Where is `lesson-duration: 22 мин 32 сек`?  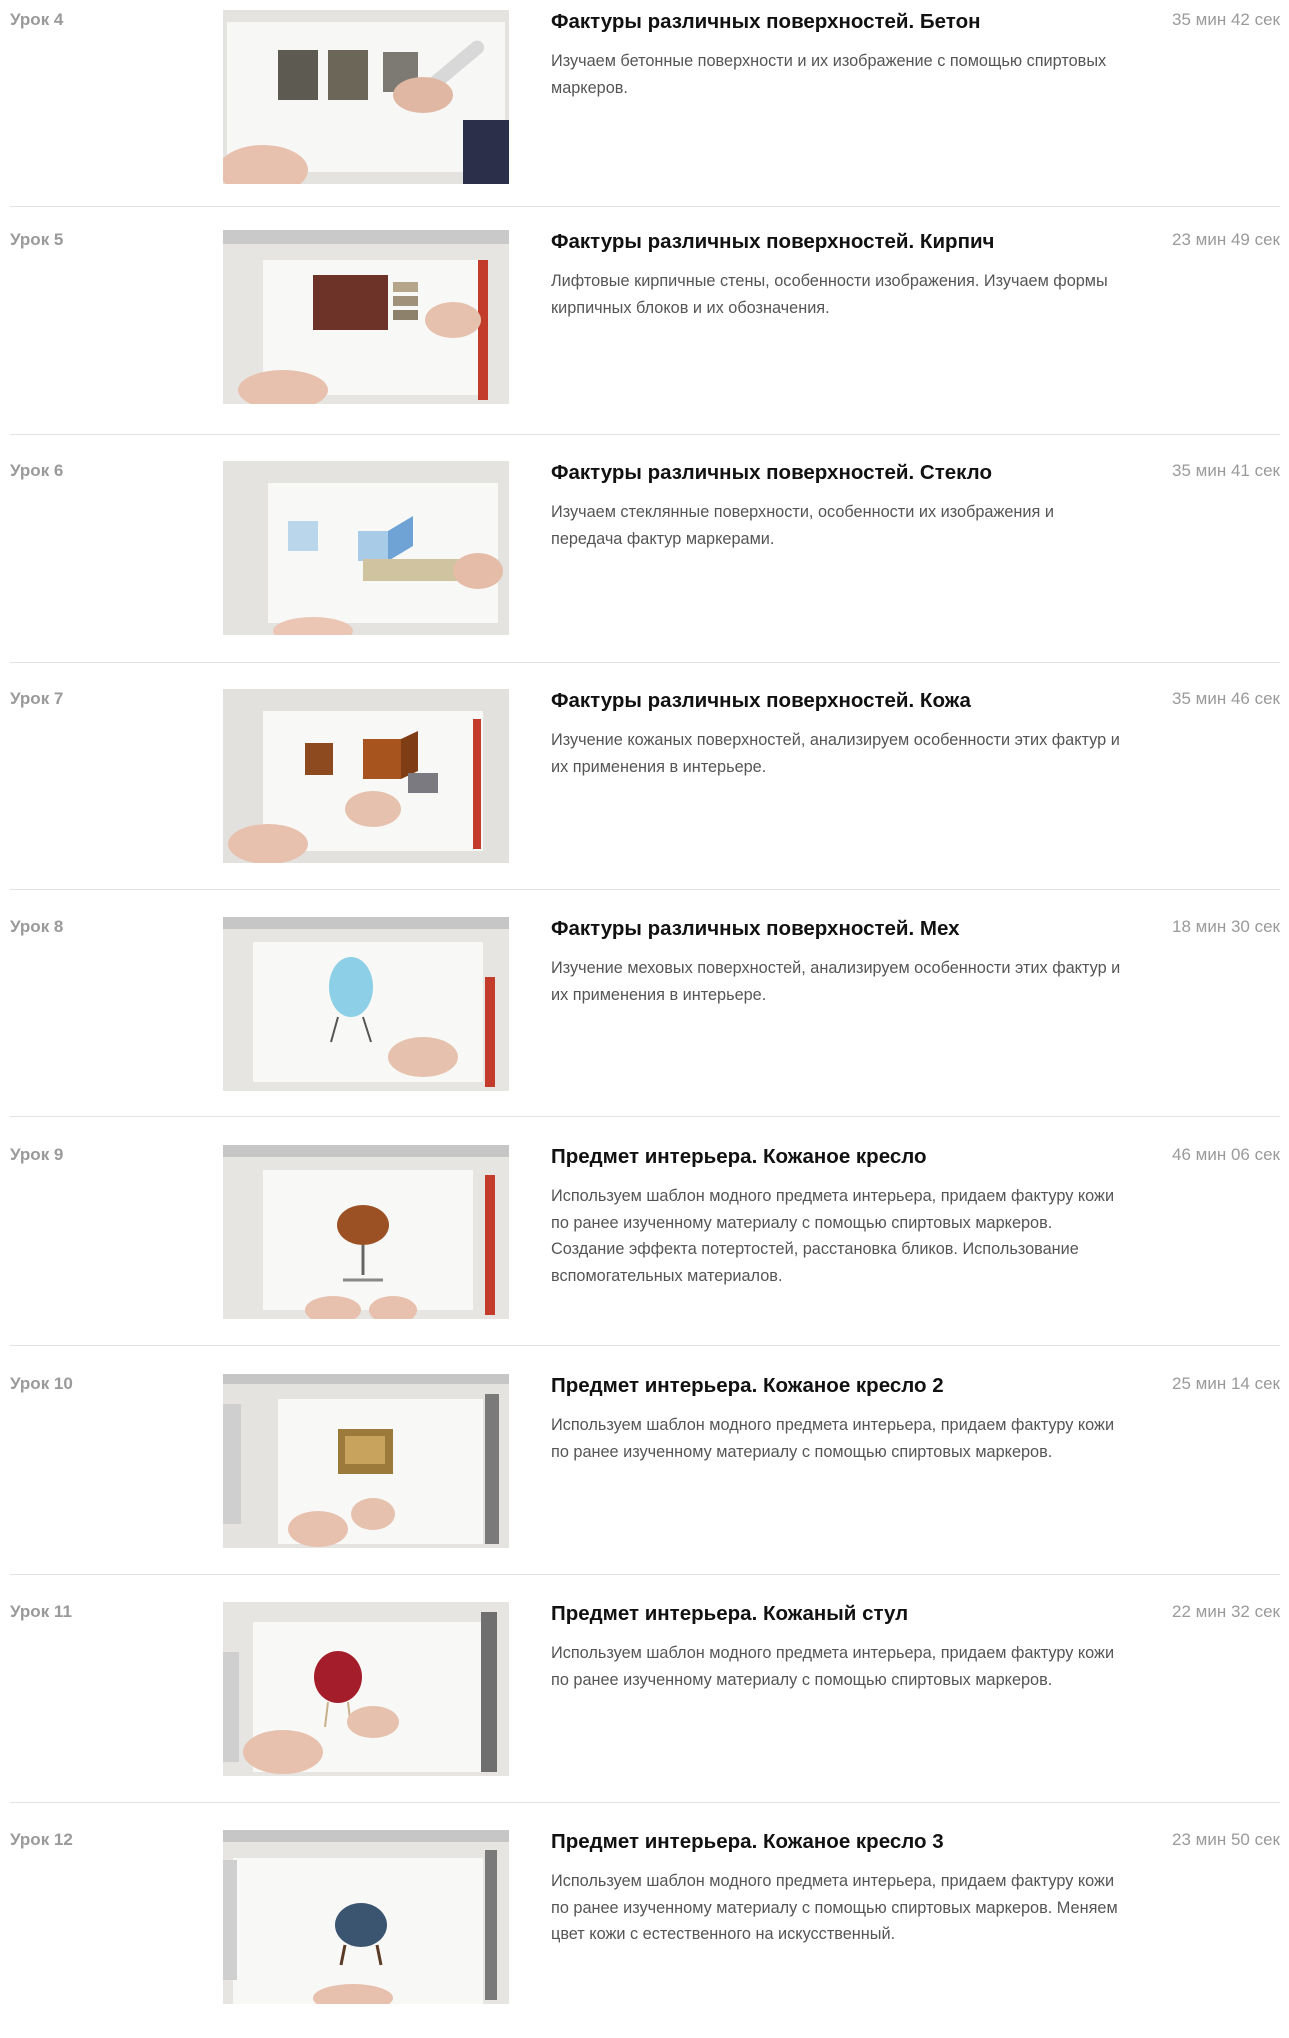
lesson-duration: 22 мин 32 сек is located at coordinates (1226, 1611).